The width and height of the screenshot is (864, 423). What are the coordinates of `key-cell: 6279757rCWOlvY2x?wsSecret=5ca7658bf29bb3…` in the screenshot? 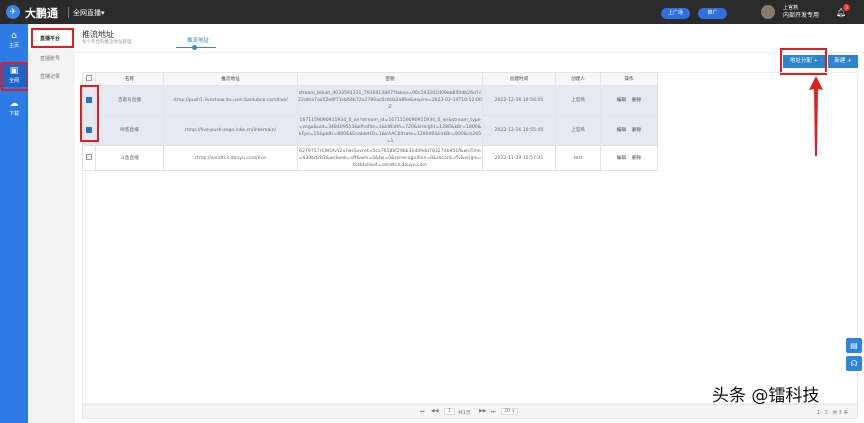 It's located at (390, 158).